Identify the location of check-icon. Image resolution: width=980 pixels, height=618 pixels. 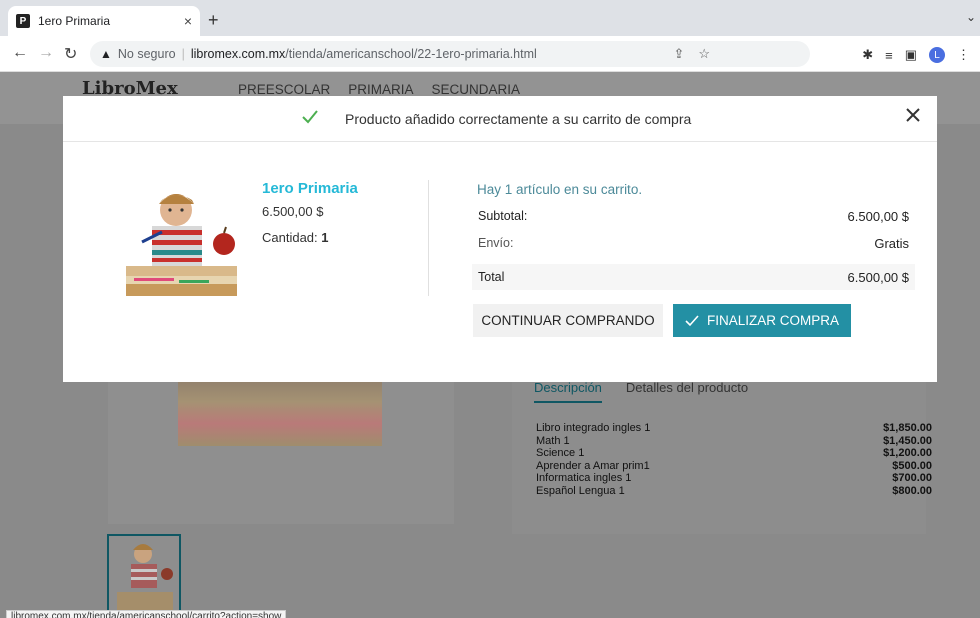
(310, 117).